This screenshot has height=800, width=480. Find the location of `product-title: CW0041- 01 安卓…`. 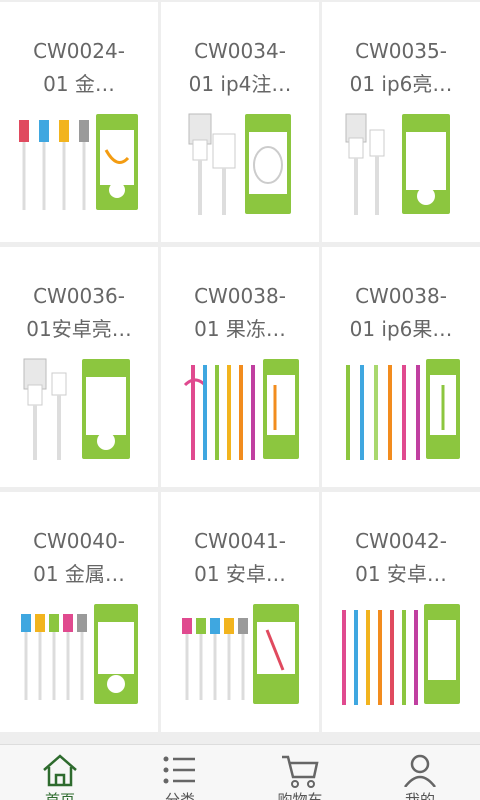

product-title: CW0041- 01 安卓… is located at coordinates (240, 558).